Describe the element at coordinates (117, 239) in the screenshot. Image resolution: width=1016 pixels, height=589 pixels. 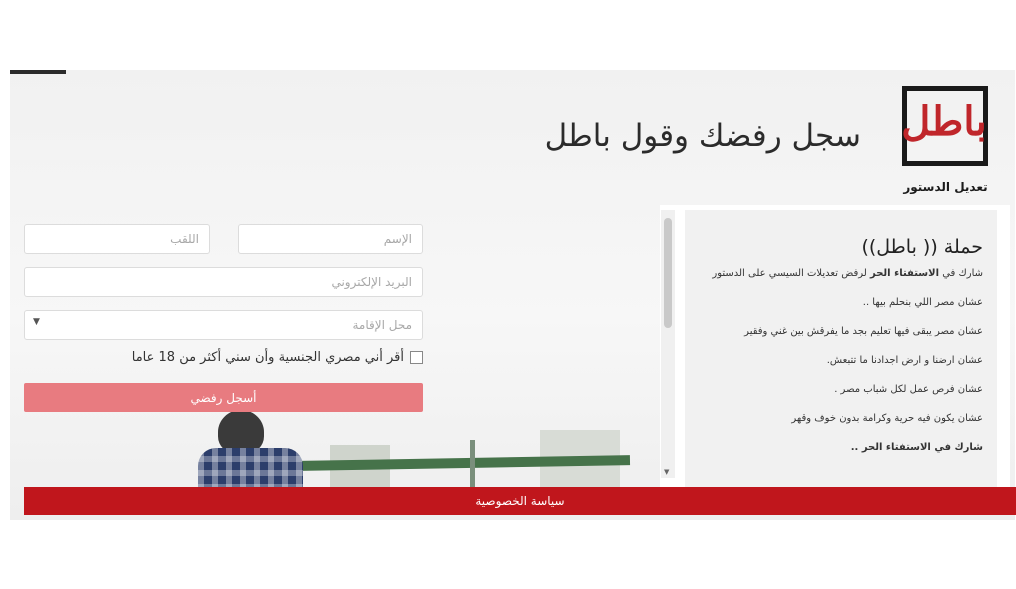
I see `last-name-field: اللقب` at that location.